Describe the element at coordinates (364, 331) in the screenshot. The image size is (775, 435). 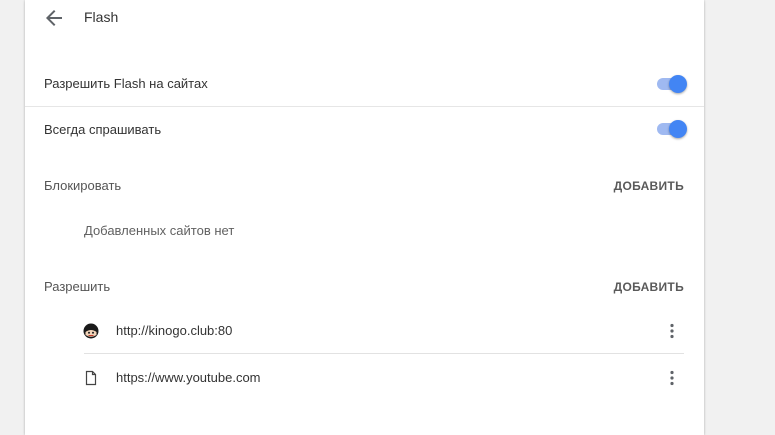
I see `list-item: http://kinogo.club:80` at that location.